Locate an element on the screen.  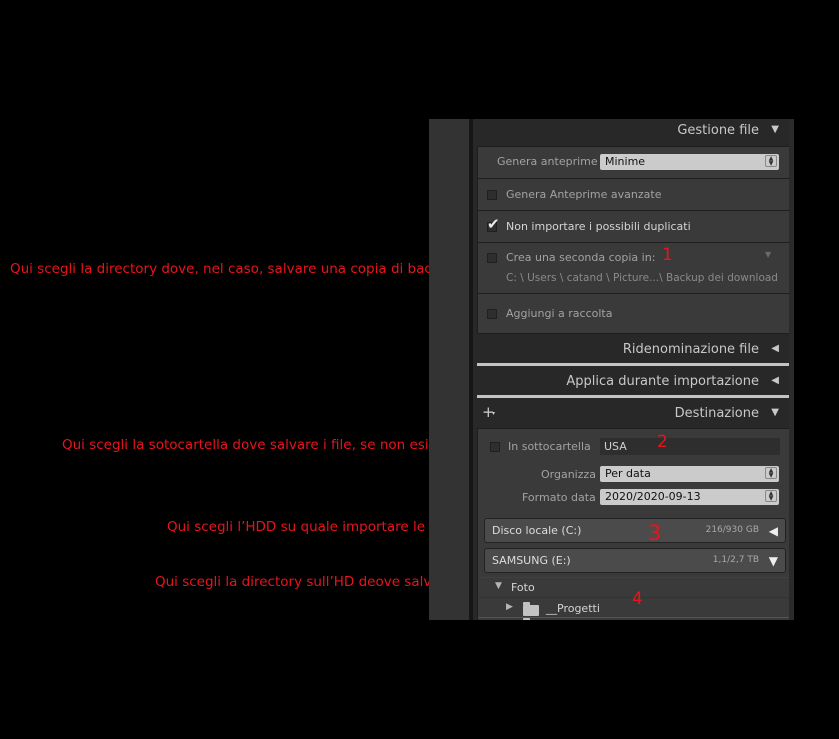
divider-line is located at coordinates (633, 577).